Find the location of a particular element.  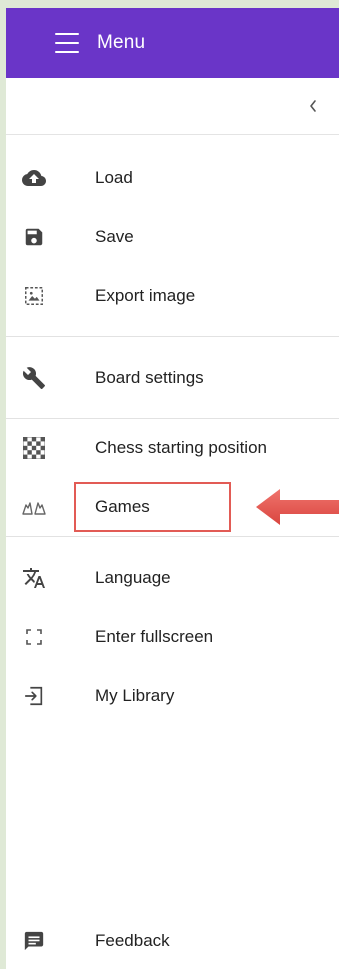

menu-item-board-settings: Board settings is located at coordinates (172, 378).